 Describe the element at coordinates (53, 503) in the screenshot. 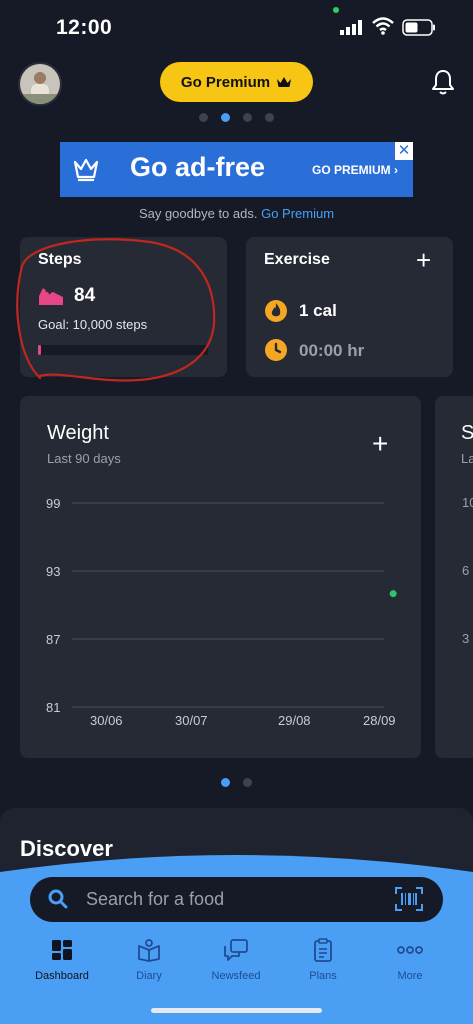

I see `y-tick-label: 99` at that location.